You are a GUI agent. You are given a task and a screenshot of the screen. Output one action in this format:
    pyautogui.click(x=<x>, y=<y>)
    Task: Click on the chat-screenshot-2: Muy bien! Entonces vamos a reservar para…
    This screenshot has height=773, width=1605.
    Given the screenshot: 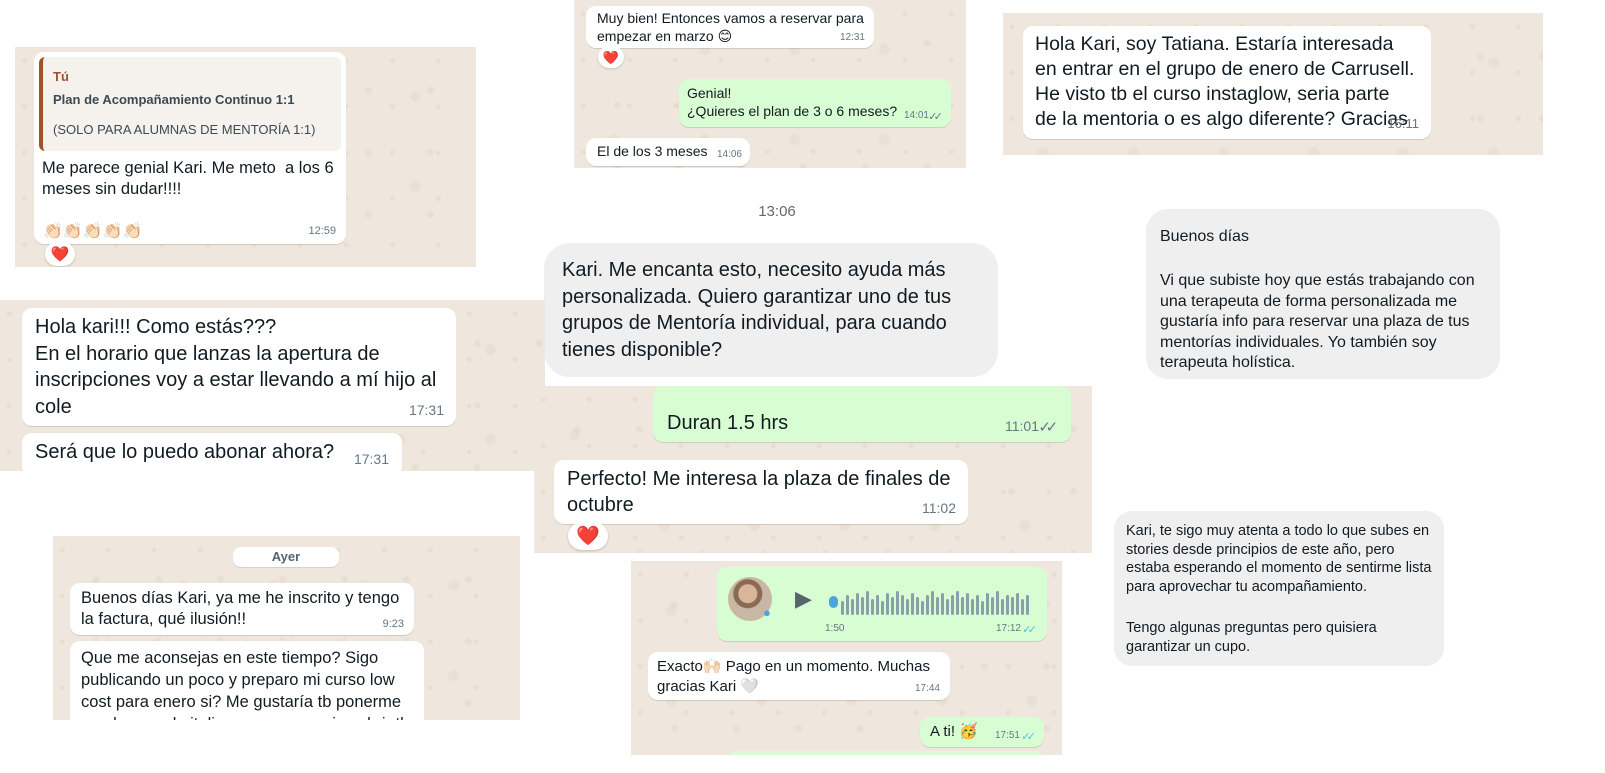 What is the action you would take?
    pyautogui.click(x=770, y=84)
    